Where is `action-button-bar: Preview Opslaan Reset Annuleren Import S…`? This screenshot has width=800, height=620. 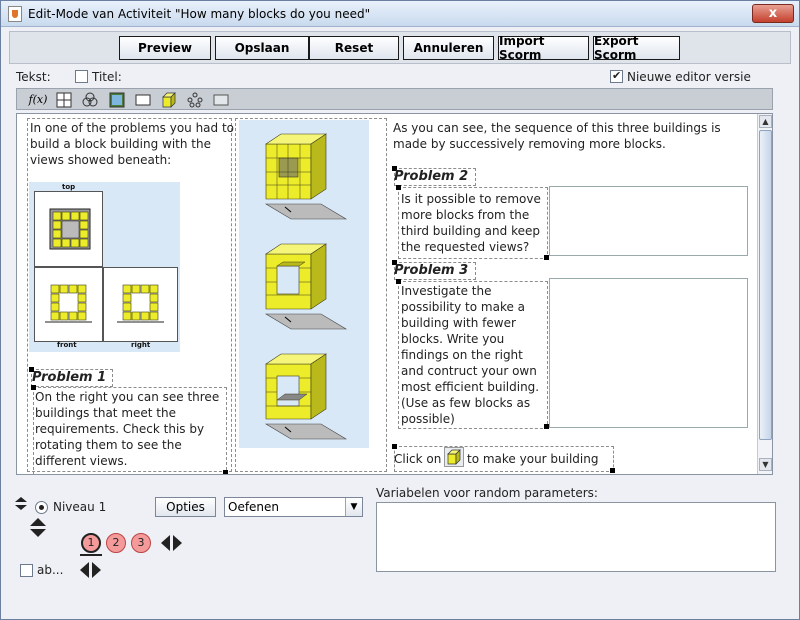 action-button-bar: Preview Opslaan Reset Annuleren Import S… is located at coordinates (400, 47).